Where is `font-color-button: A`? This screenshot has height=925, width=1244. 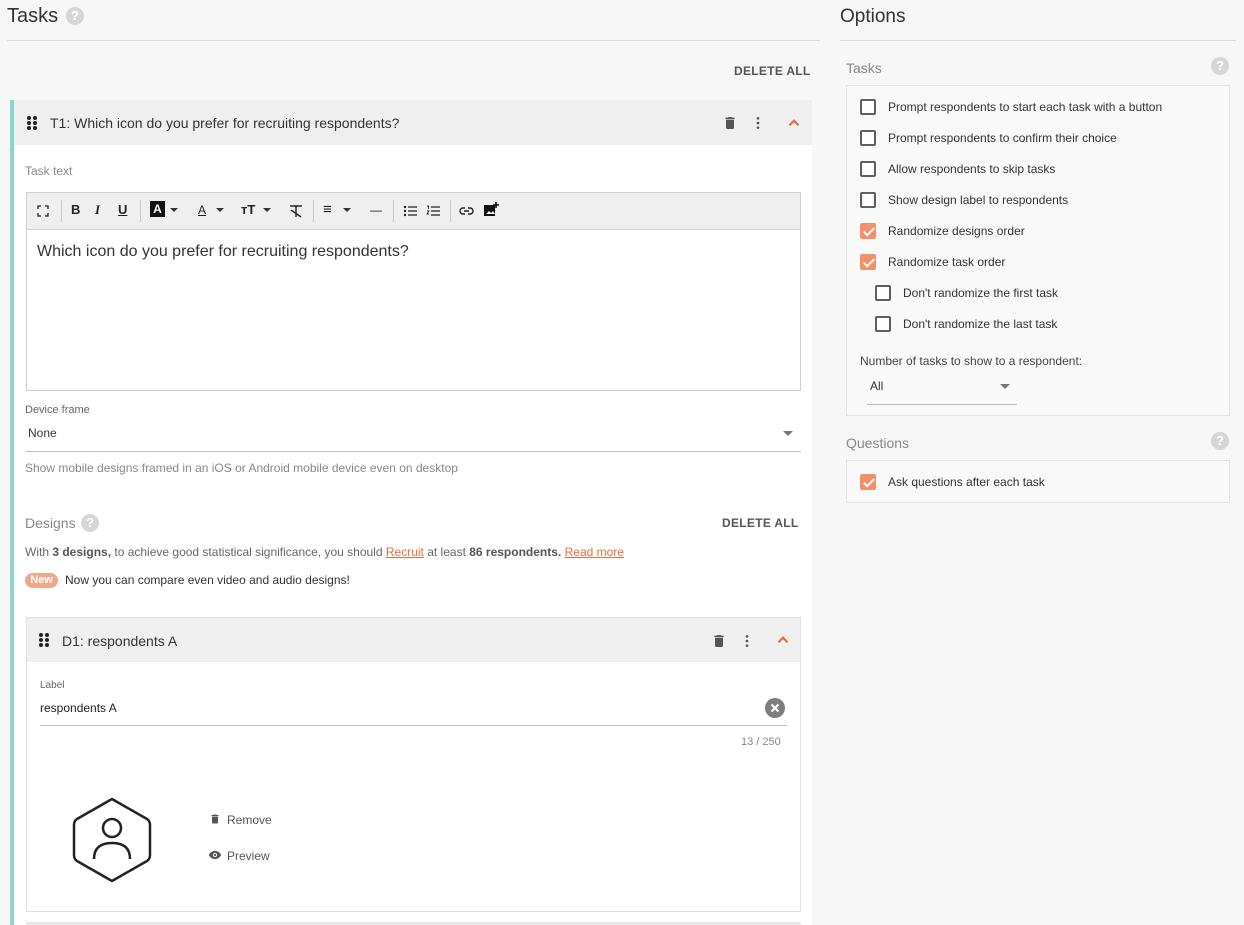
font-color-button: A is located at coordinates (202, 210).